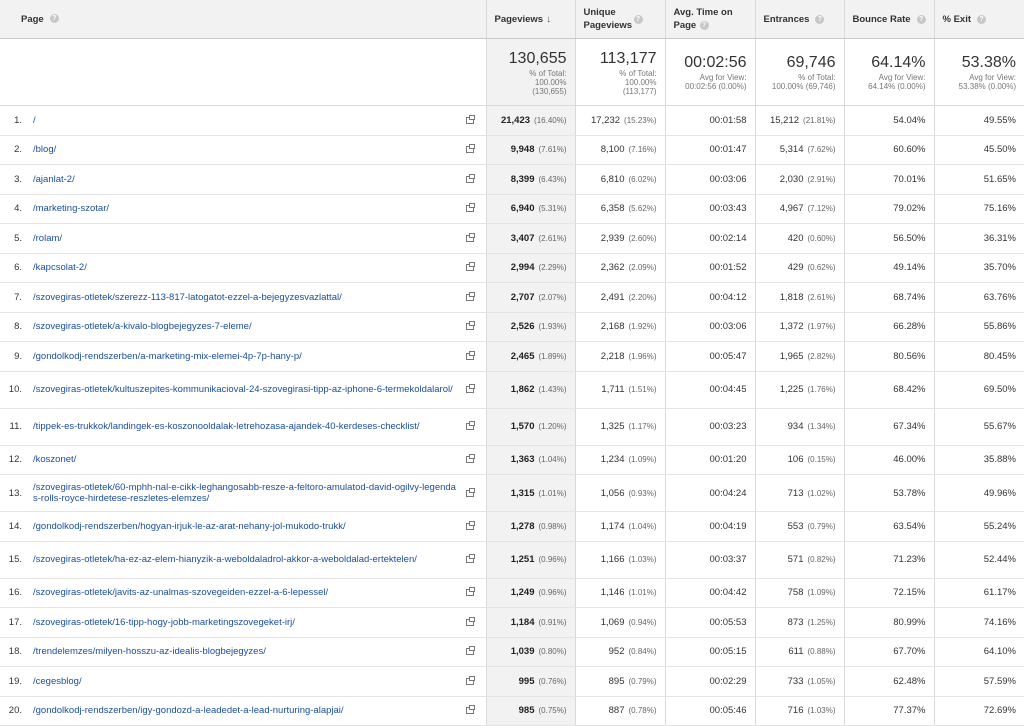 The width and height of the screenshot is (1024, 726). Describe the element at coordinates (791, 327) in the screenshot. I see `entrances-value: 1,372` at that location.